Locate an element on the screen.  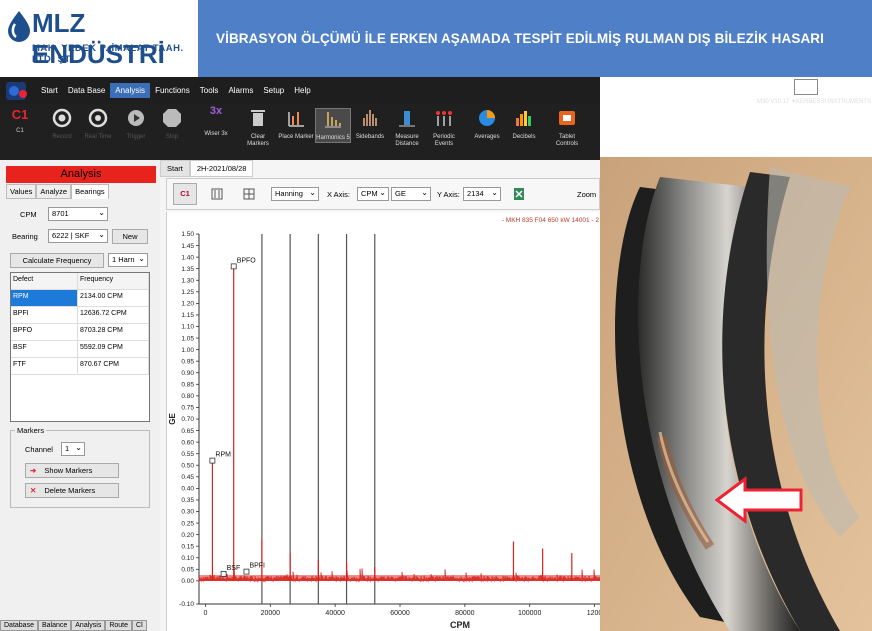
y-axis-label: GE is located at coordinates (172, 419).